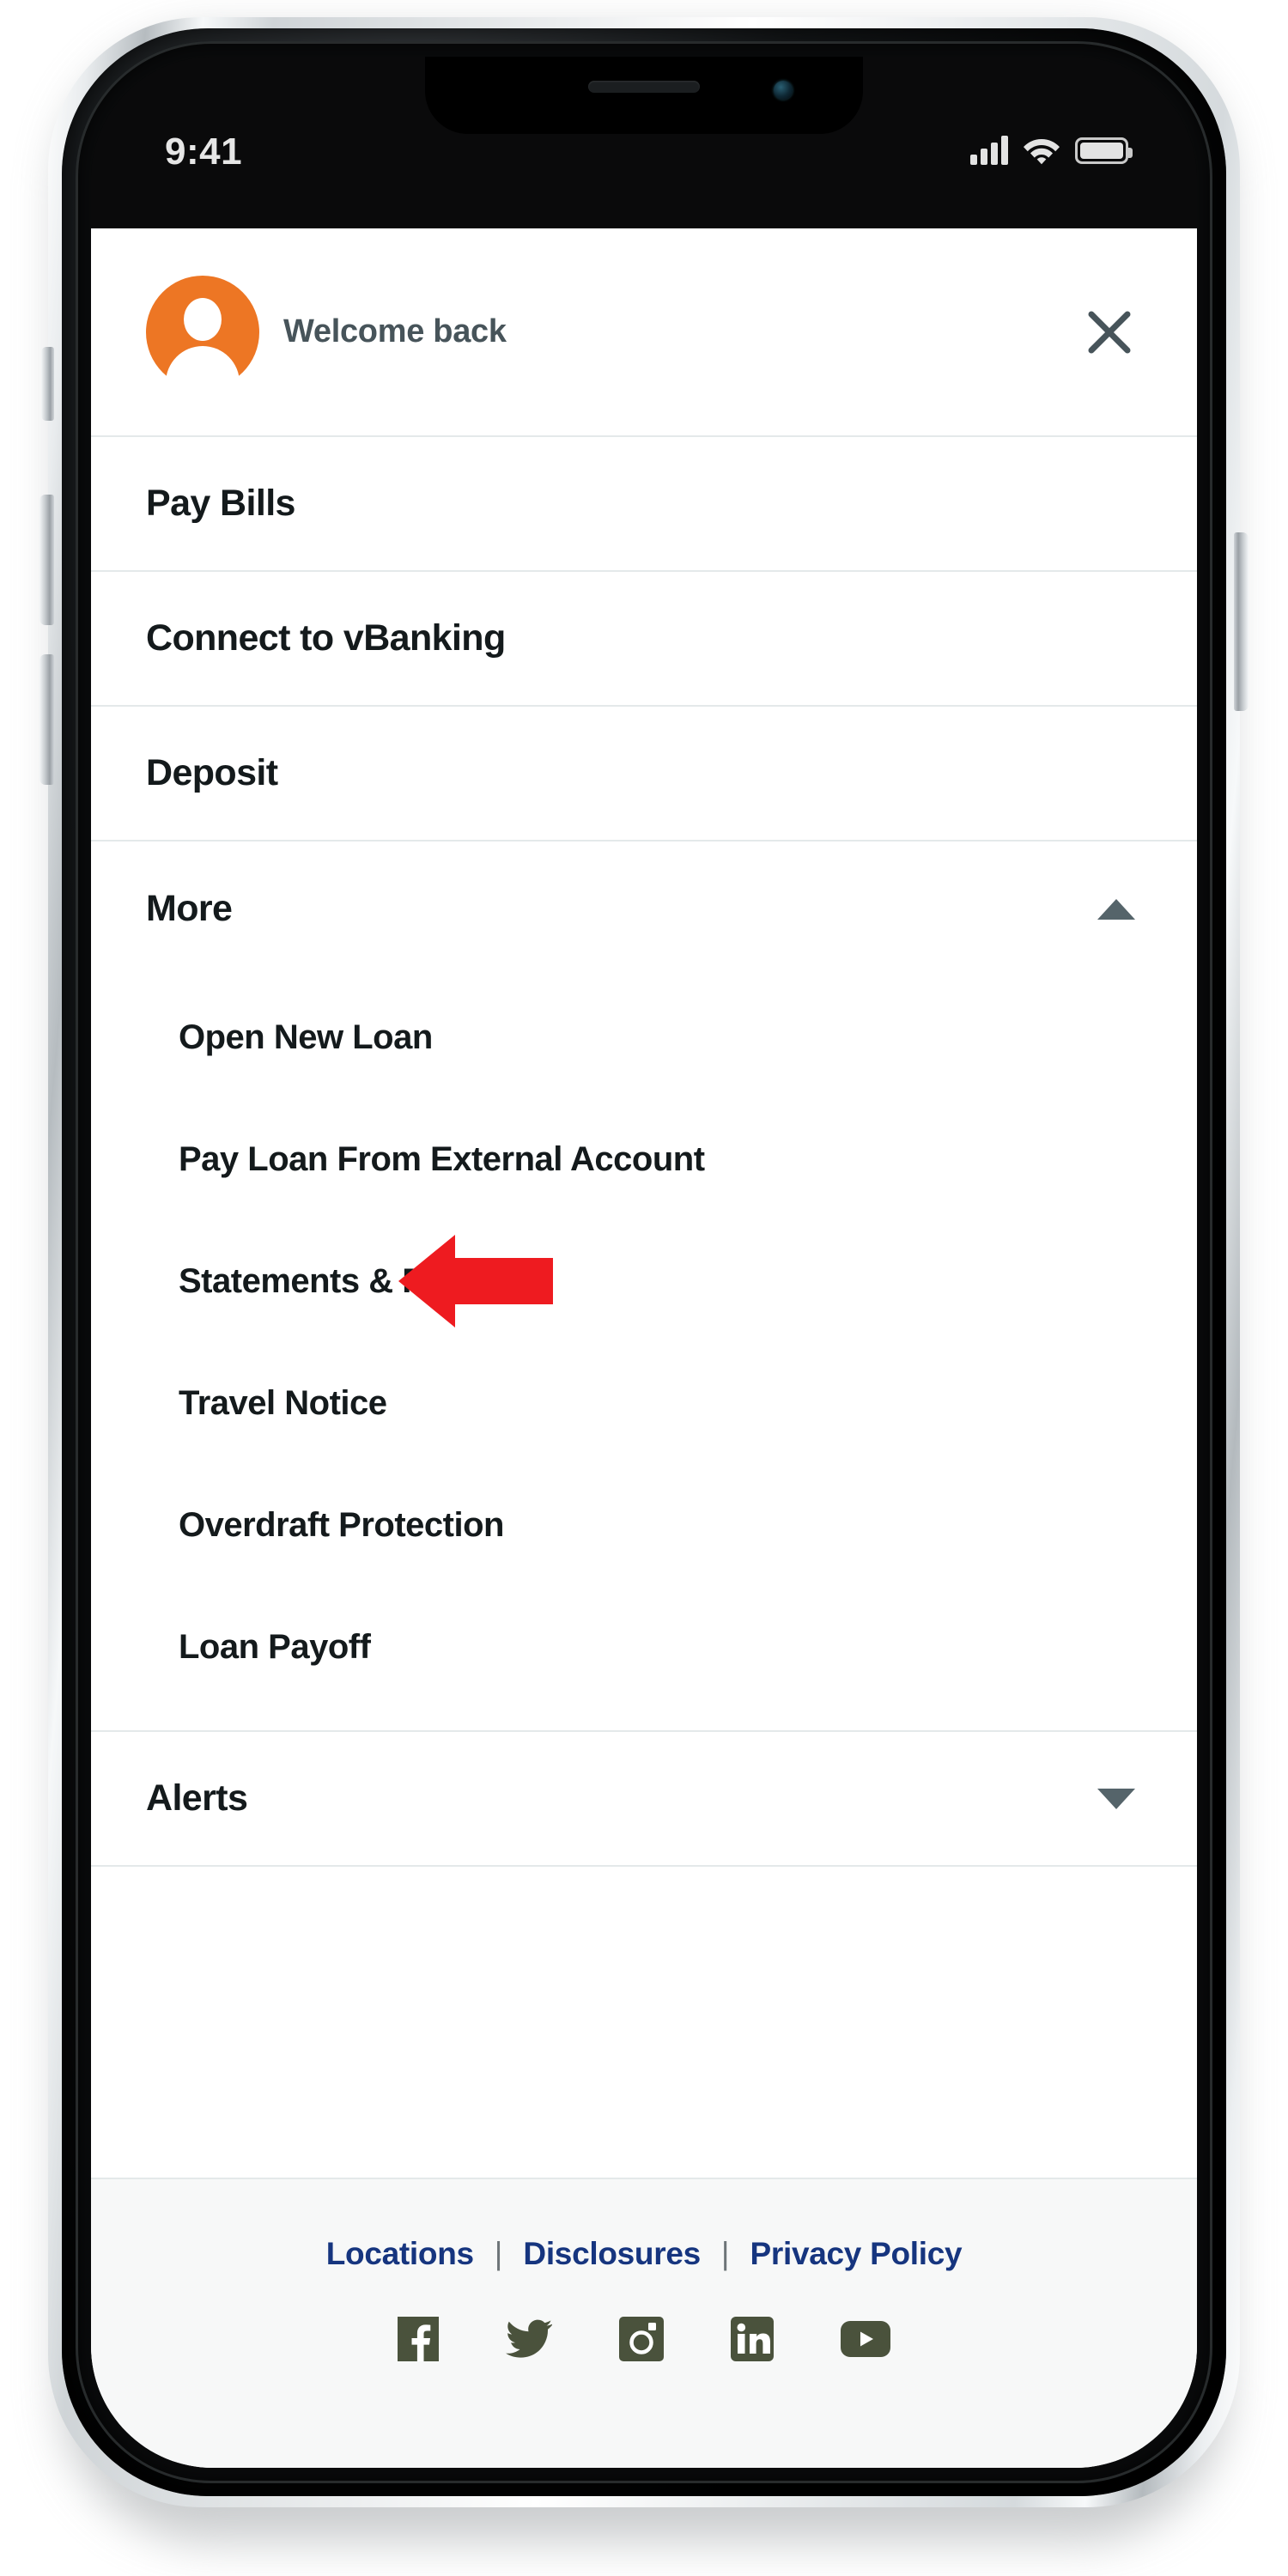 This screenshot has height=2576, width=1288. What do you see at coordinates (395, 331) in the screenshot?
I see `welcome-message: Welcome back` at bounding box center [395, 331].